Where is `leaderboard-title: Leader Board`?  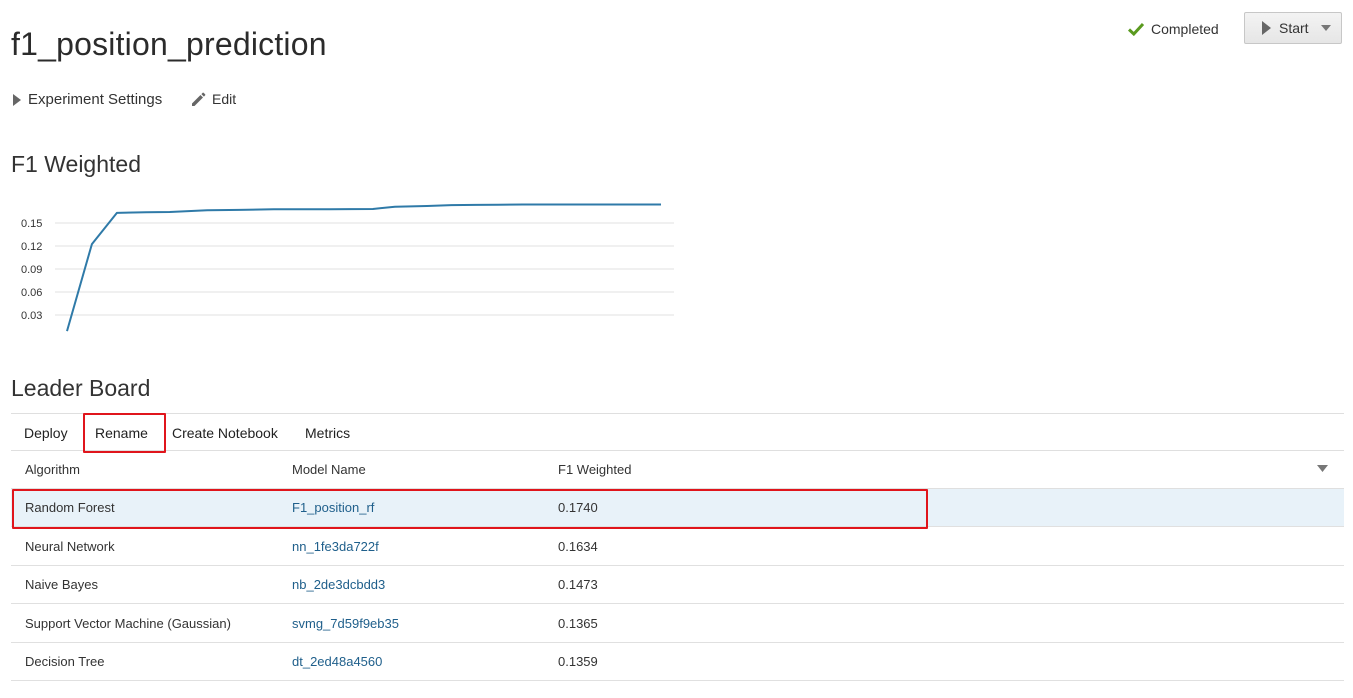
leaderboard-title: Leader Board is located at coordinates (81, 388).